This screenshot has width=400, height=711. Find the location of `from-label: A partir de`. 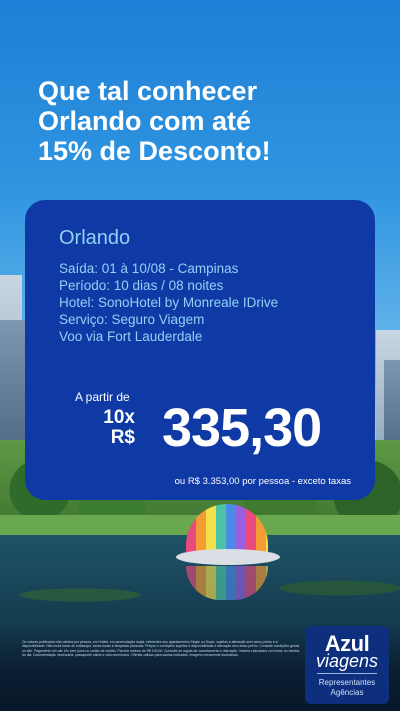

from-label: A partir de is located at coordinates (102, 397).